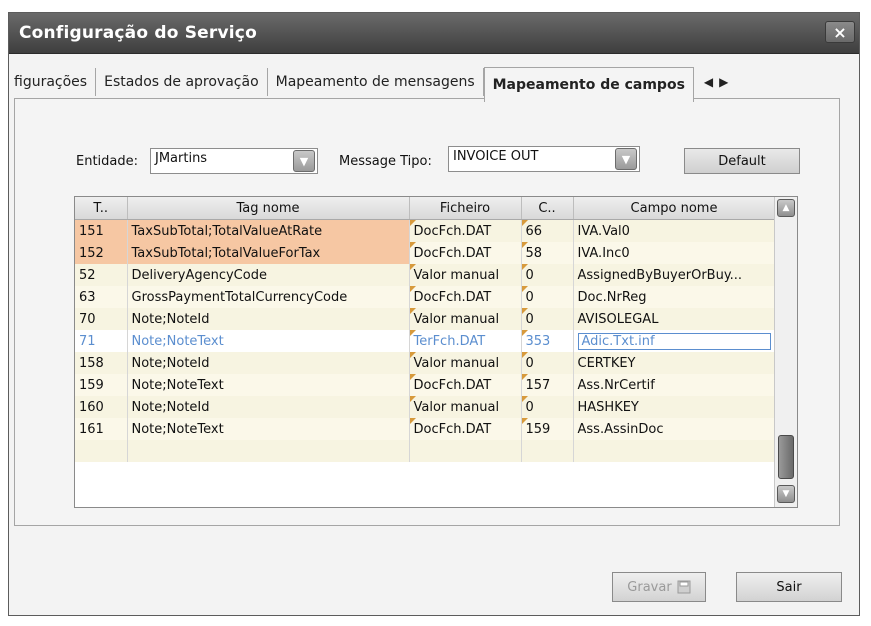  I want to click on cell-t: 63, so click(101, 297).